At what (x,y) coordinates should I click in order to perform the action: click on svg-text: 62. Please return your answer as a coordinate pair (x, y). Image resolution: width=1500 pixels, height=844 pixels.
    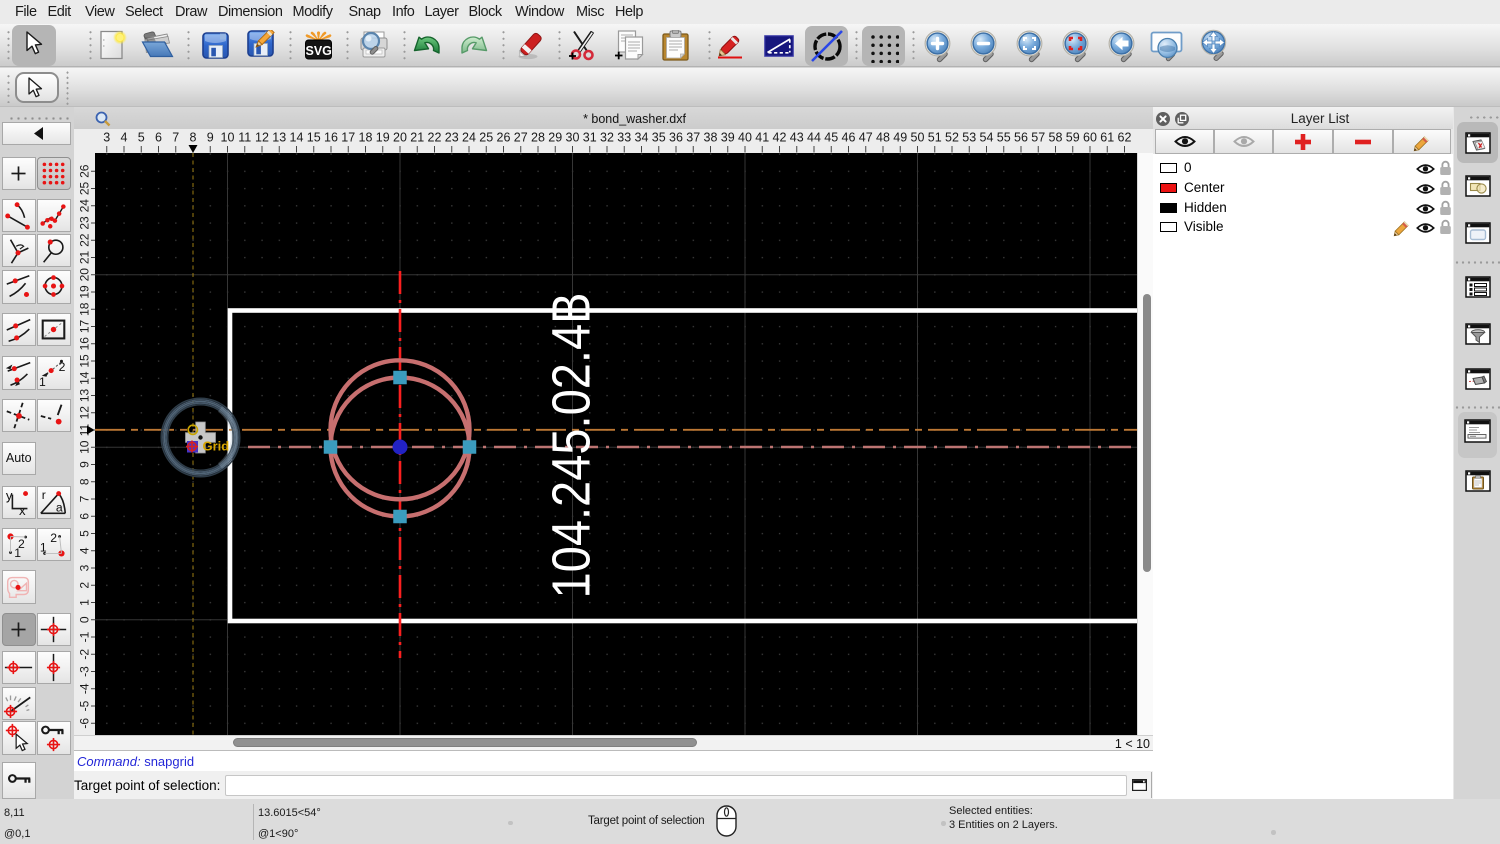
    Looking at the image, I should click on (1125, 138).